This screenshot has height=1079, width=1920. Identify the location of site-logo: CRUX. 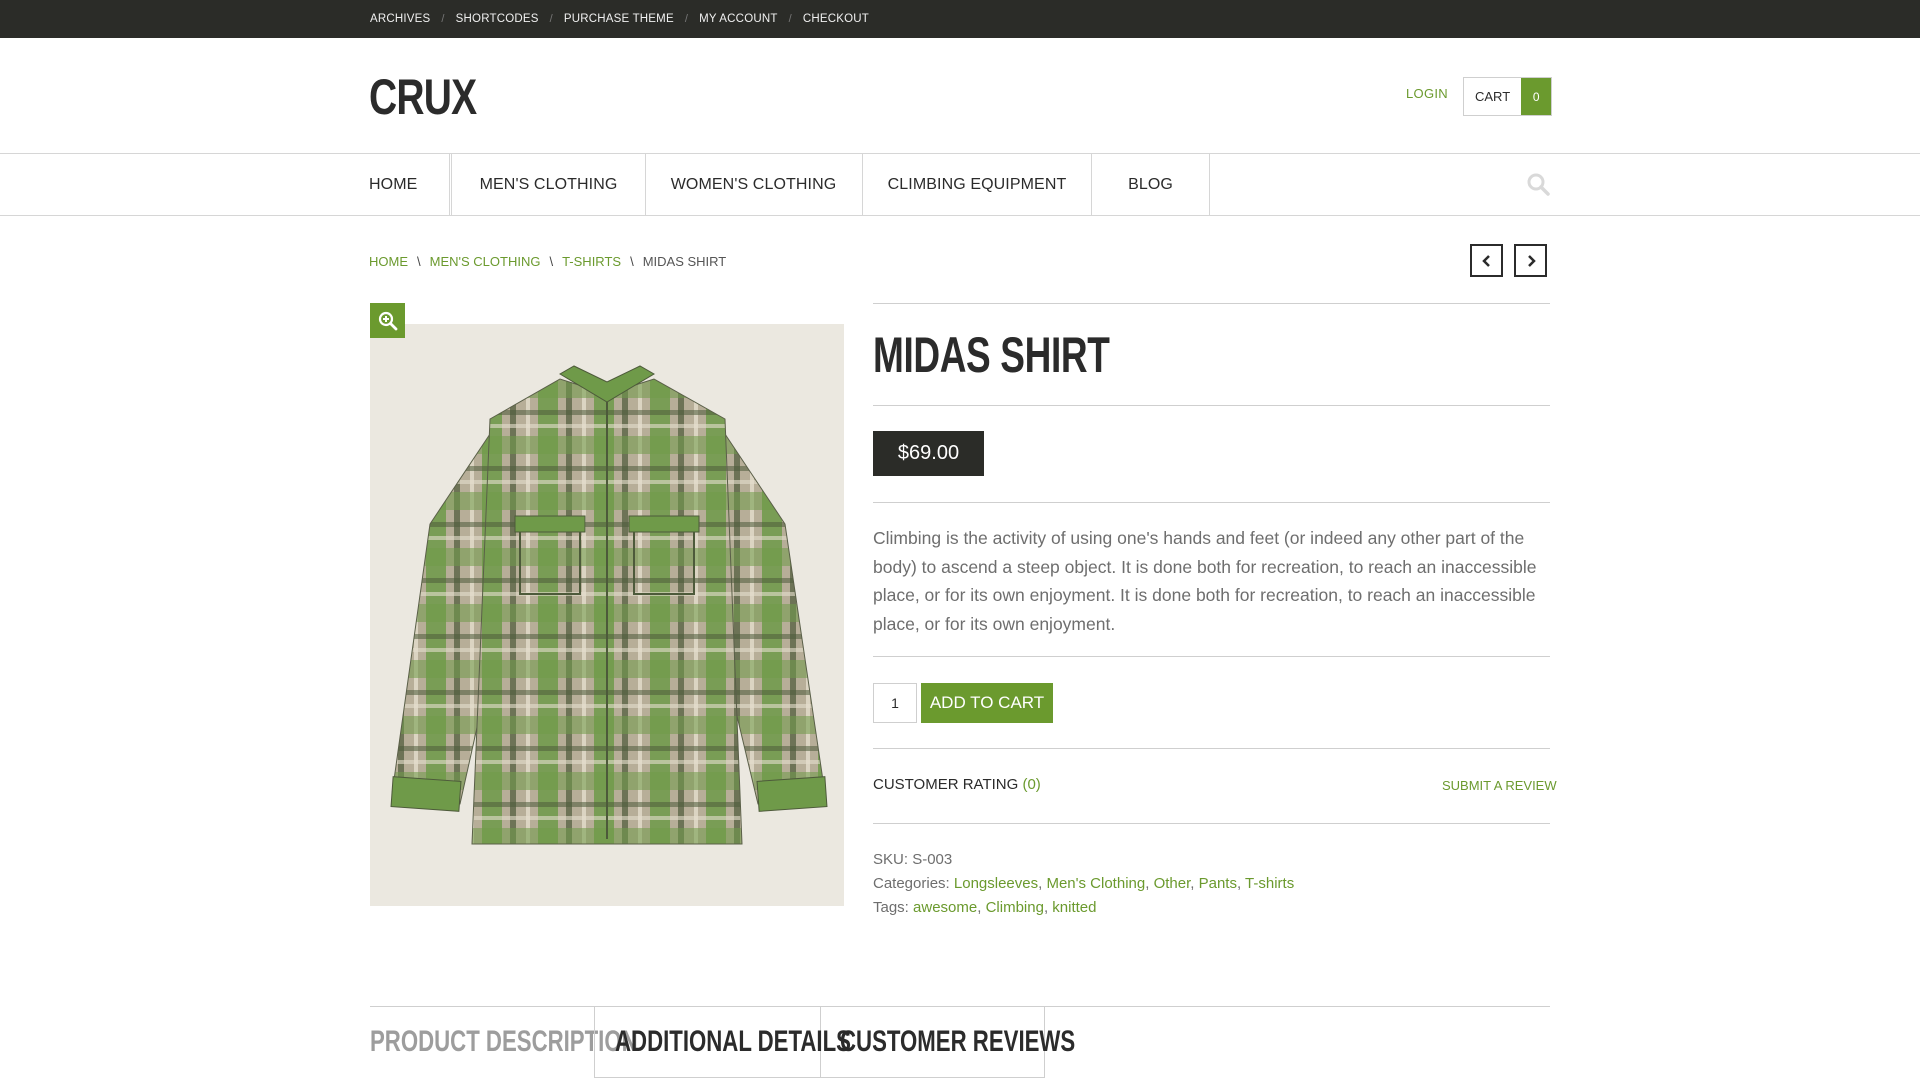
(423, 97).